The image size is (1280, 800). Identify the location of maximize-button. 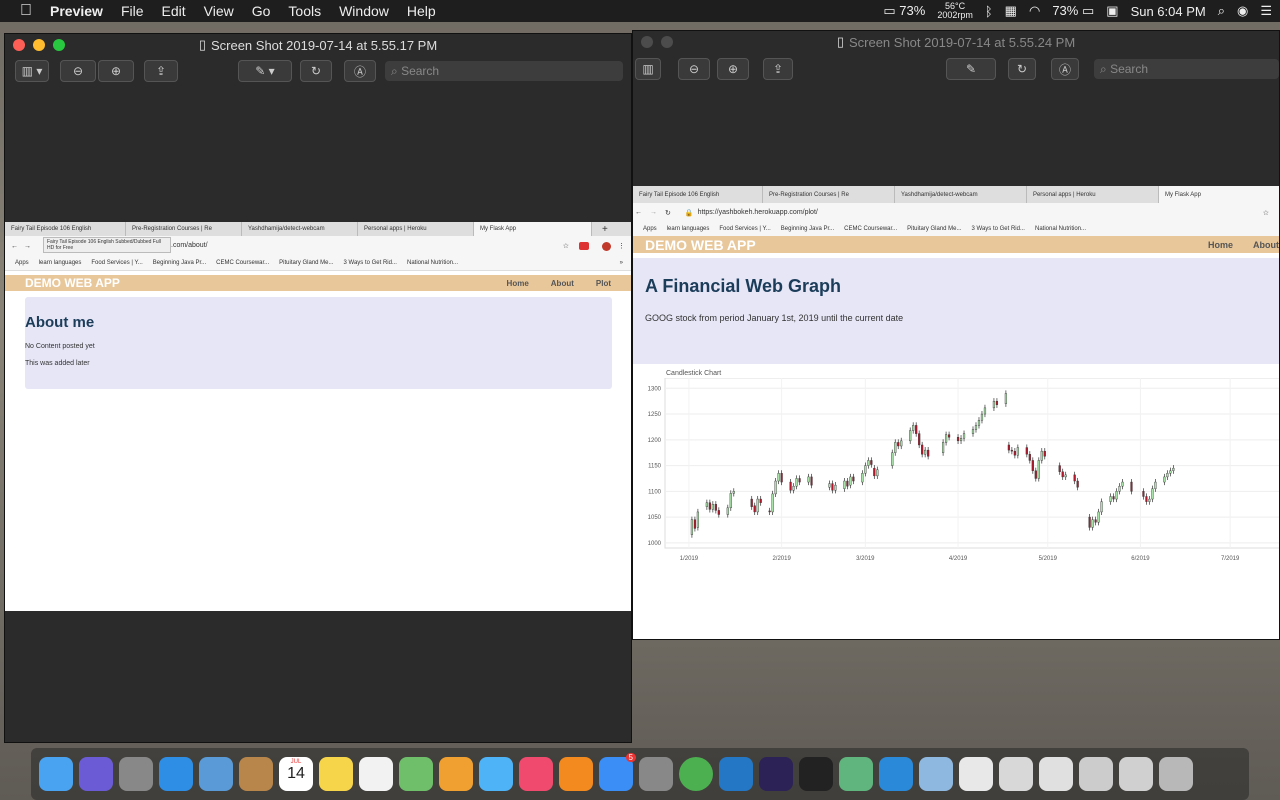
(59, 45).